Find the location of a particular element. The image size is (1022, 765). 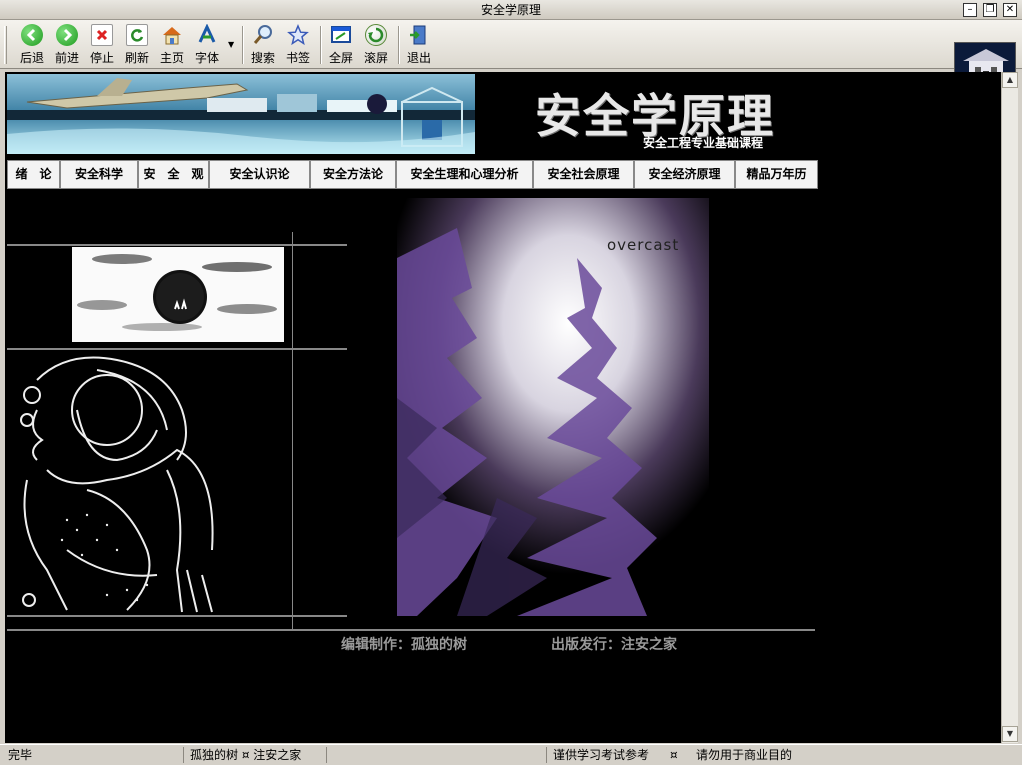

minimize-button: – is located at coordinates (970, 10).